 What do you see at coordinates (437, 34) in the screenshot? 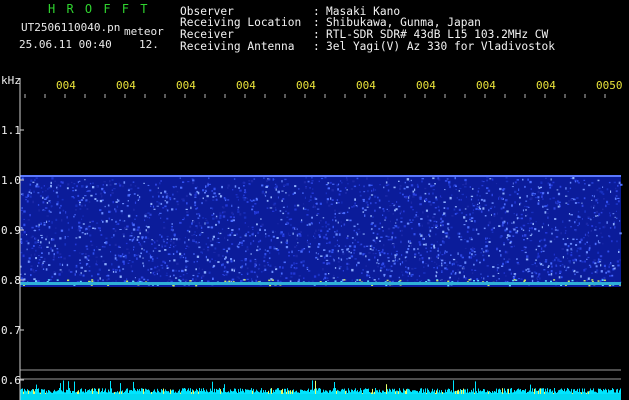
I see `receiver-value: RTL-SDR SDR# 43dB L15 103.2MHz CW` at bounding box center [437, 34].